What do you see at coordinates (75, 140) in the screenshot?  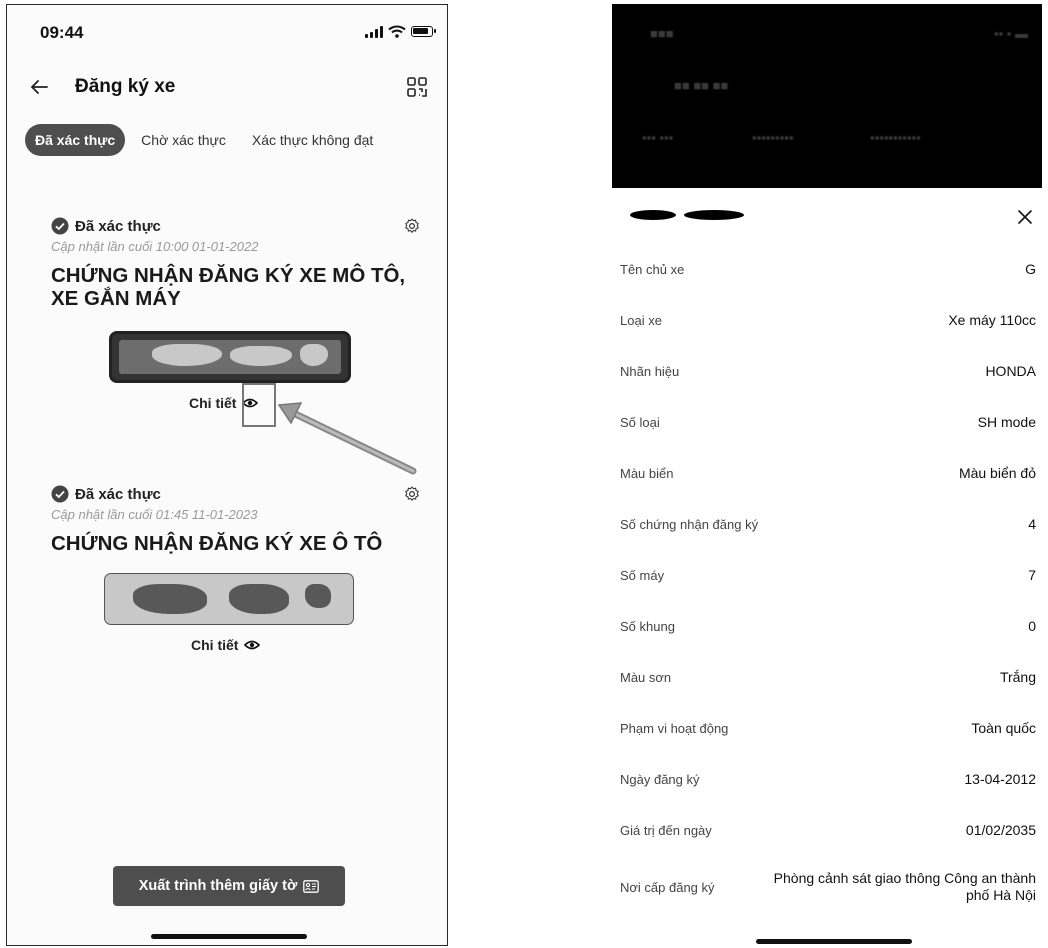 I see `tab-verified: Đã xác thực` at bounding box center [75, 140].